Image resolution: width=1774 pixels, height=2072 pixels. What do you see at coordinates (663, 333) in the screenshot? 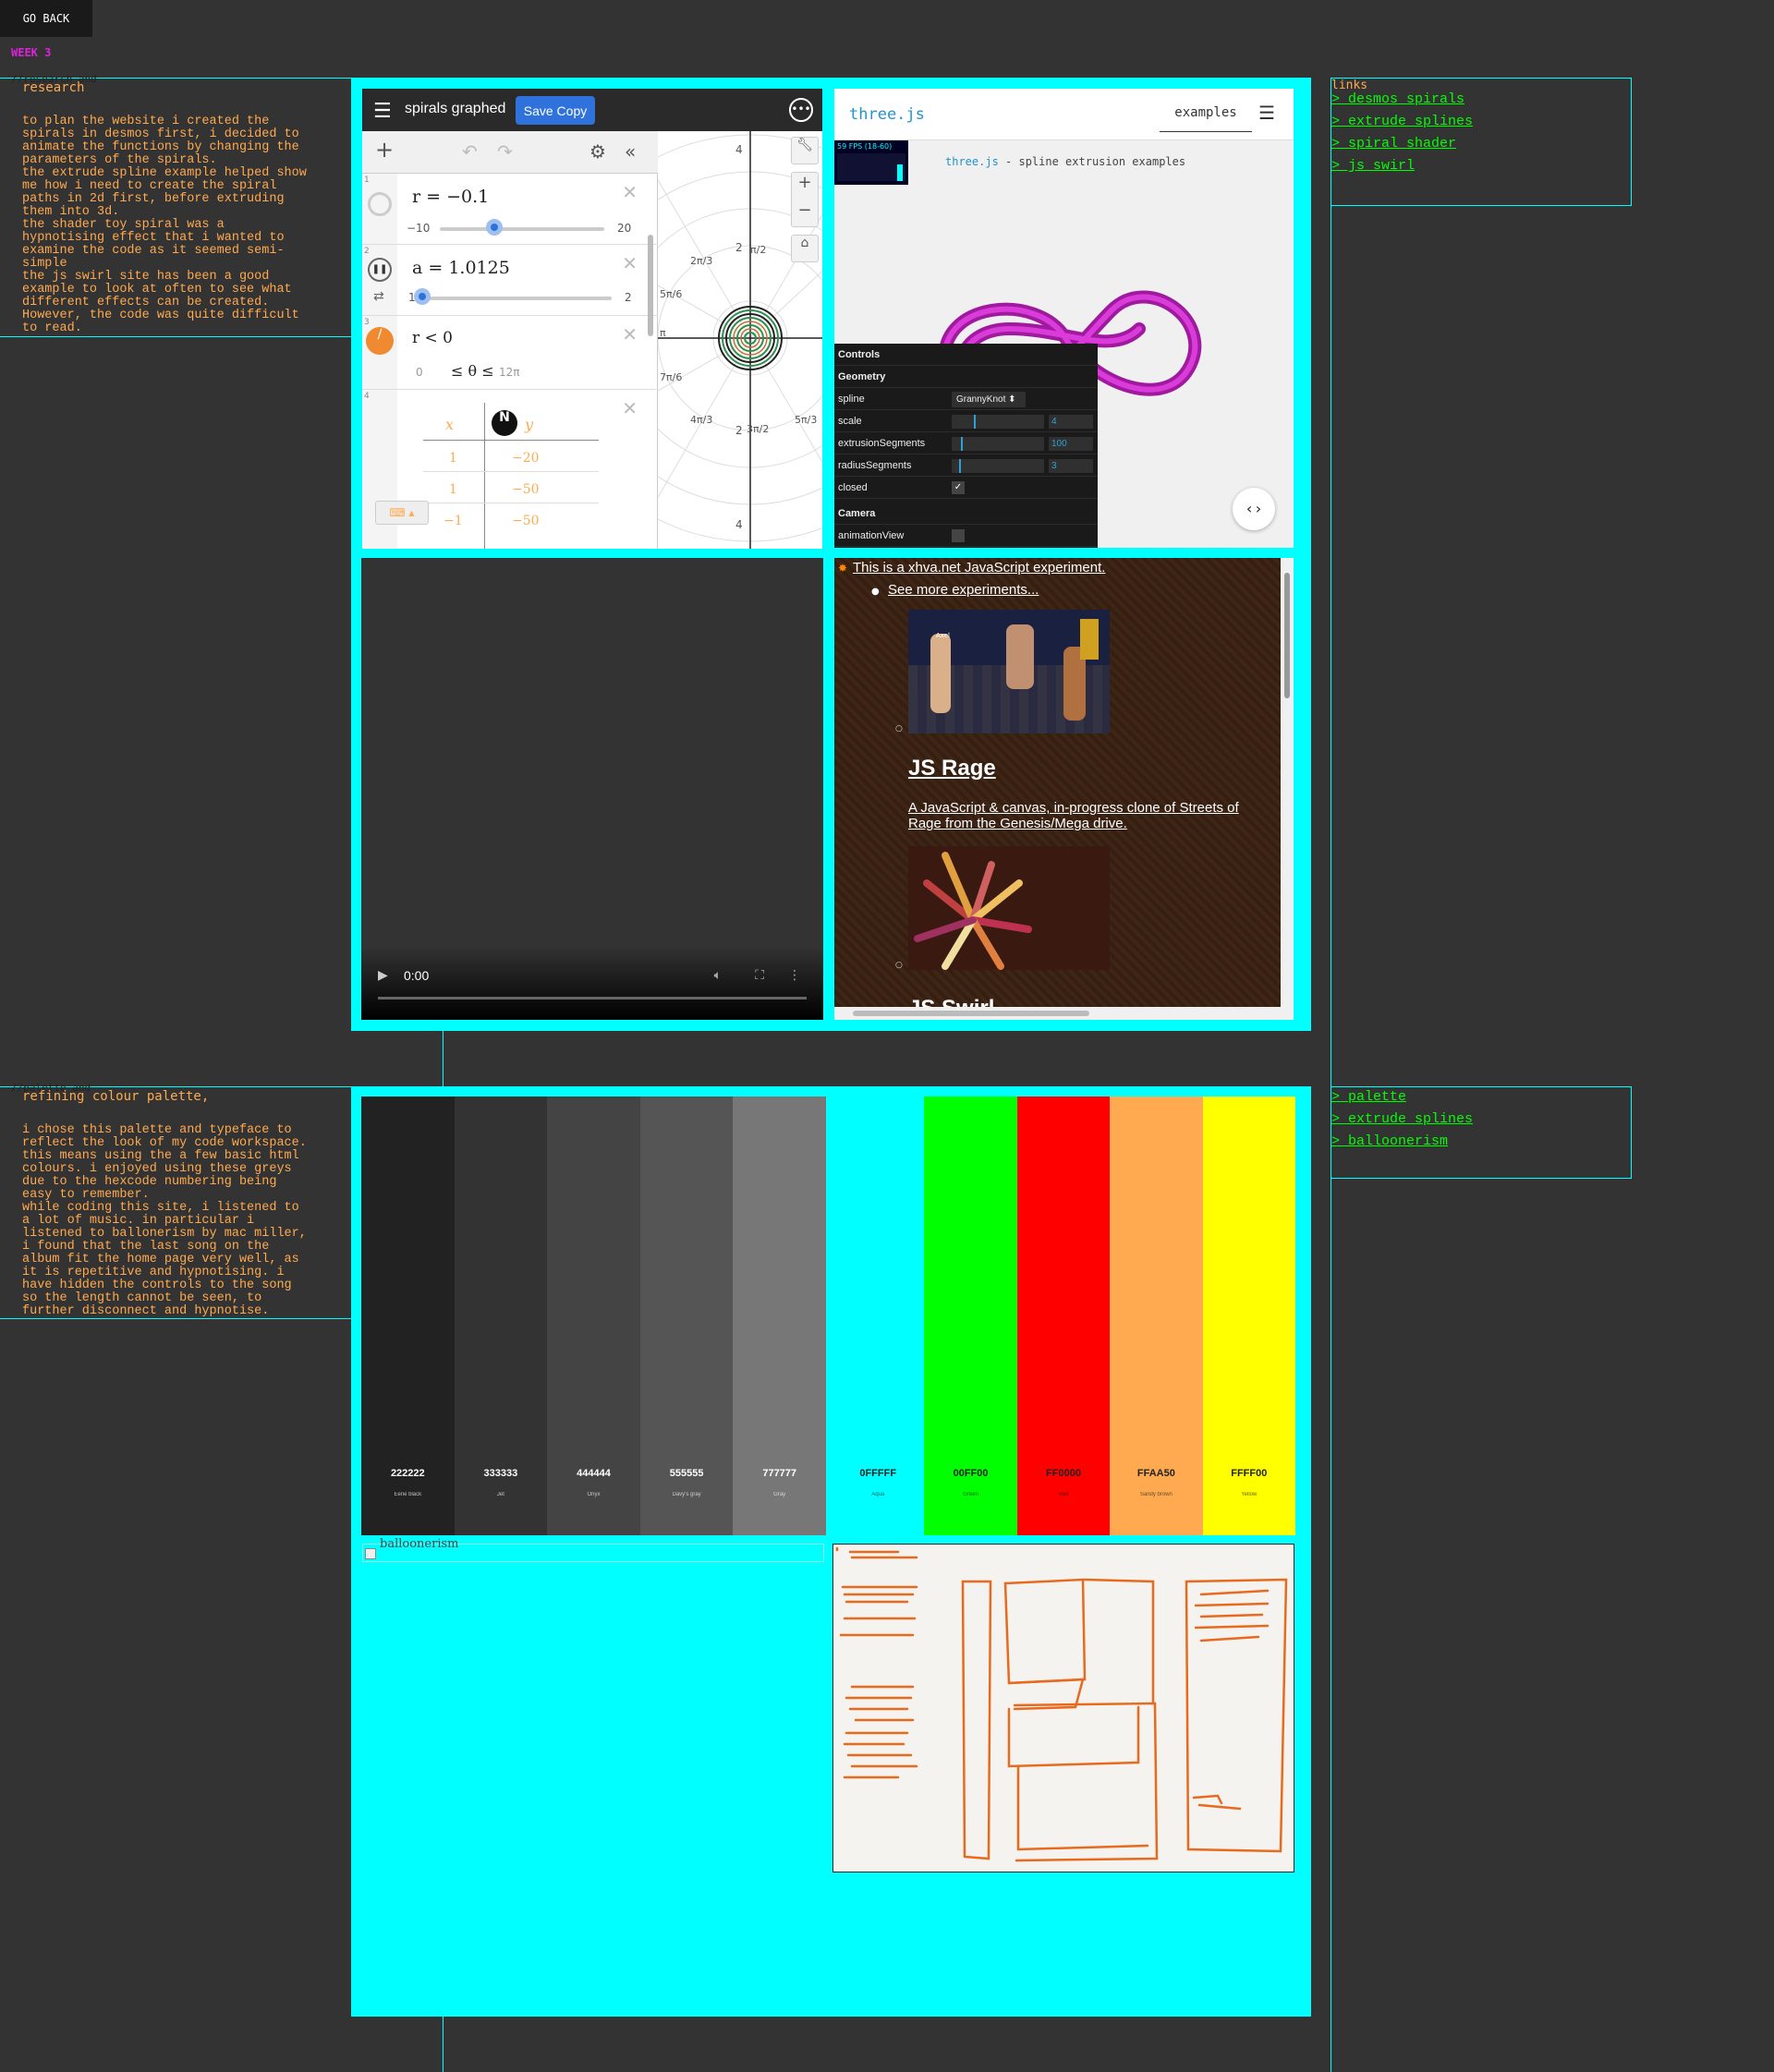
I see `angle-label: π` at bounding box center [663, 333].